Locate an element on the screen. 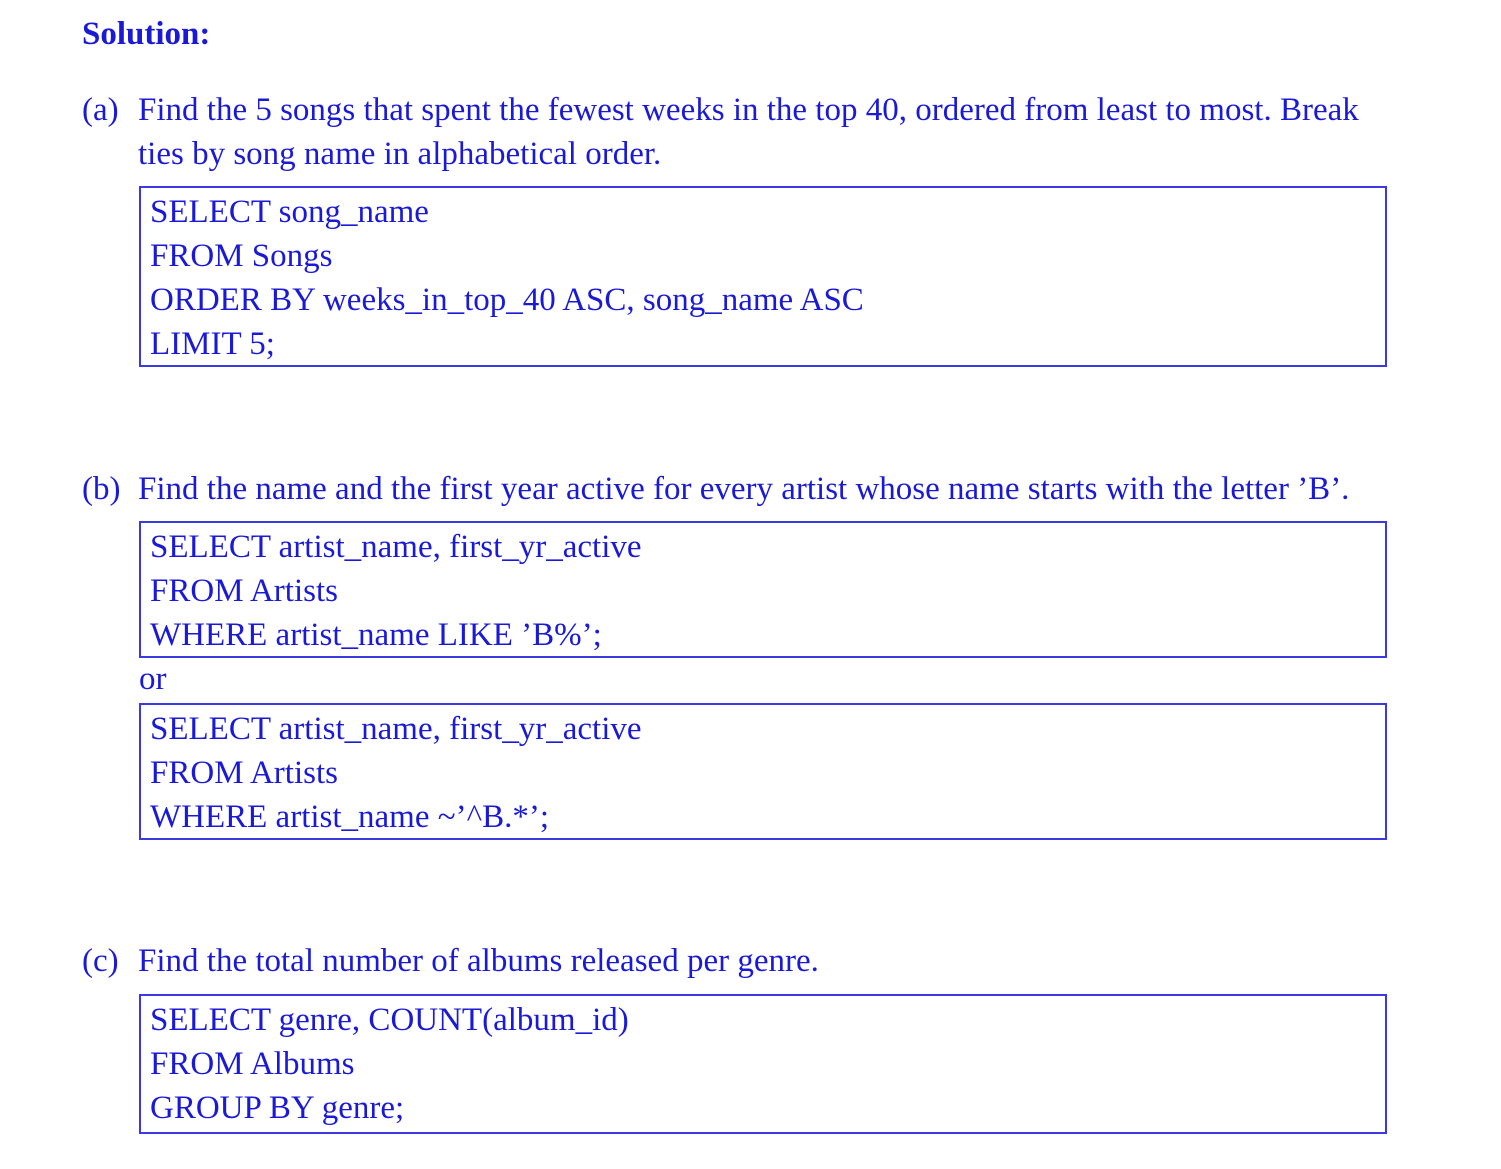 Image resolution: width=1501 pixels, height=1169 pixels. part-c-label: (c) is located at coordinates (100, 961).